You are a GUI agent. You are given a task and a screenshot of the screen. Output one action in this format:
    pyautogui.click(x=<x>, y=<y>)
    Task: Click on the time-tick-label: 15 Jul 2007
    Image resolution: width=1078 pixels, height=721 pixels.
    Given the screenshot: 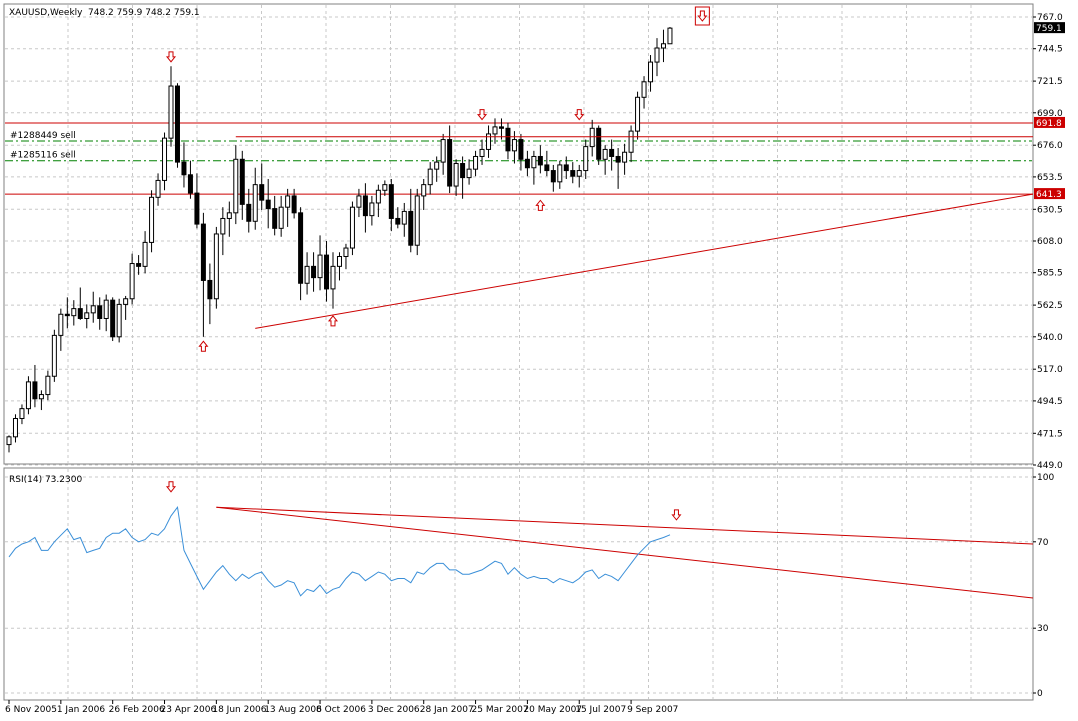 What is the action you would take?
    pyautogui.click(x=600, y=710)
    